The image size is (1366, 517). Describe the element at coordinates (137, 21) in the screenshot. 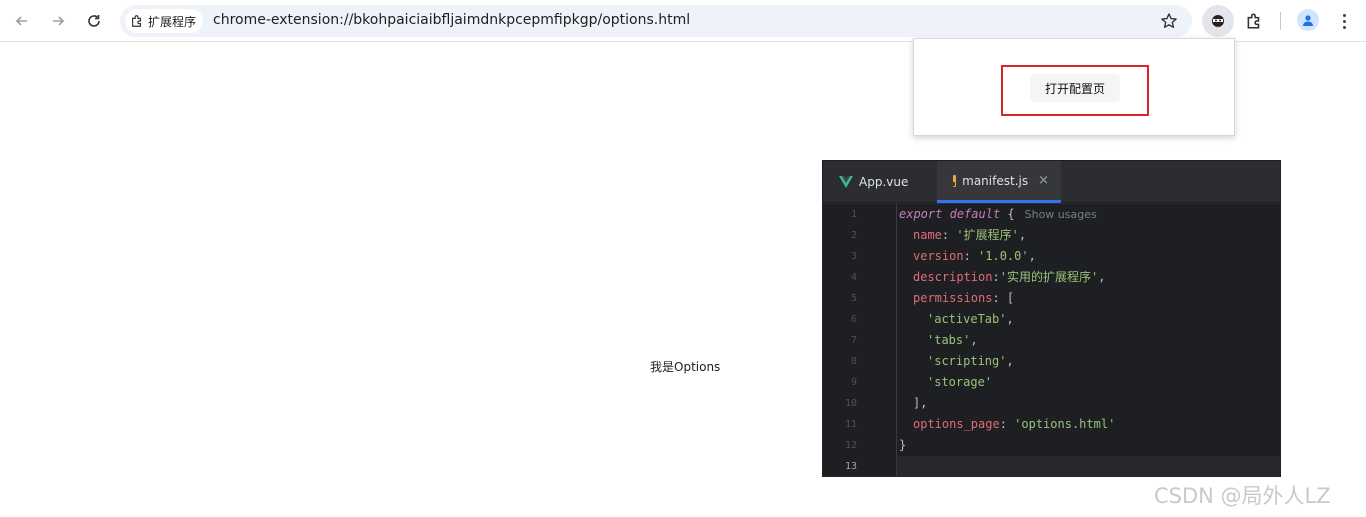

I see `extension-icon` at that location.